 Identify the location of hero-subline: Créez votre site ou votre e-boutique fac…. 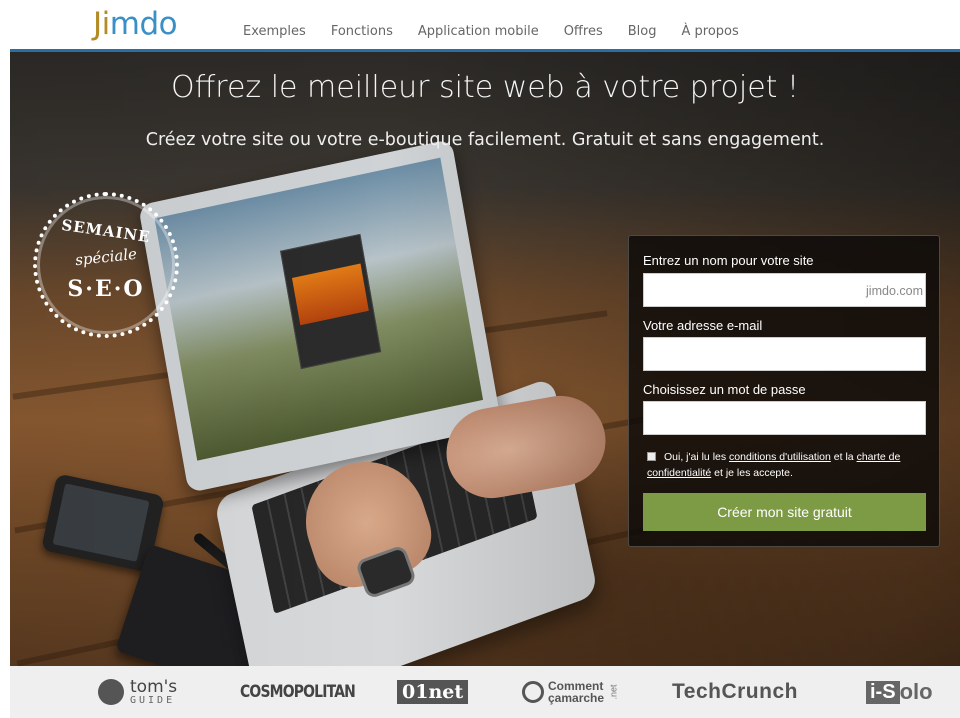
(485, 140).